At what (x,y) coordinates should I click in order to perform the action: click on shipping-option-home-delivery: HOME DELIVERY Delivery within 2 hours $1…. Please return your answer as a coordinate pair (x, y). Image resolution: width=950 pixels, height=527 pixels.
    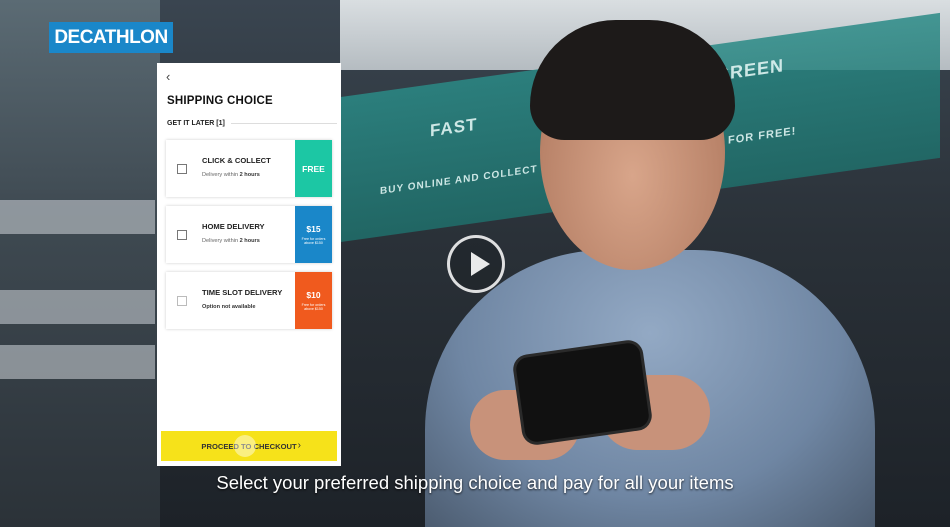
    Looking at the image, I should click on (249, 234).